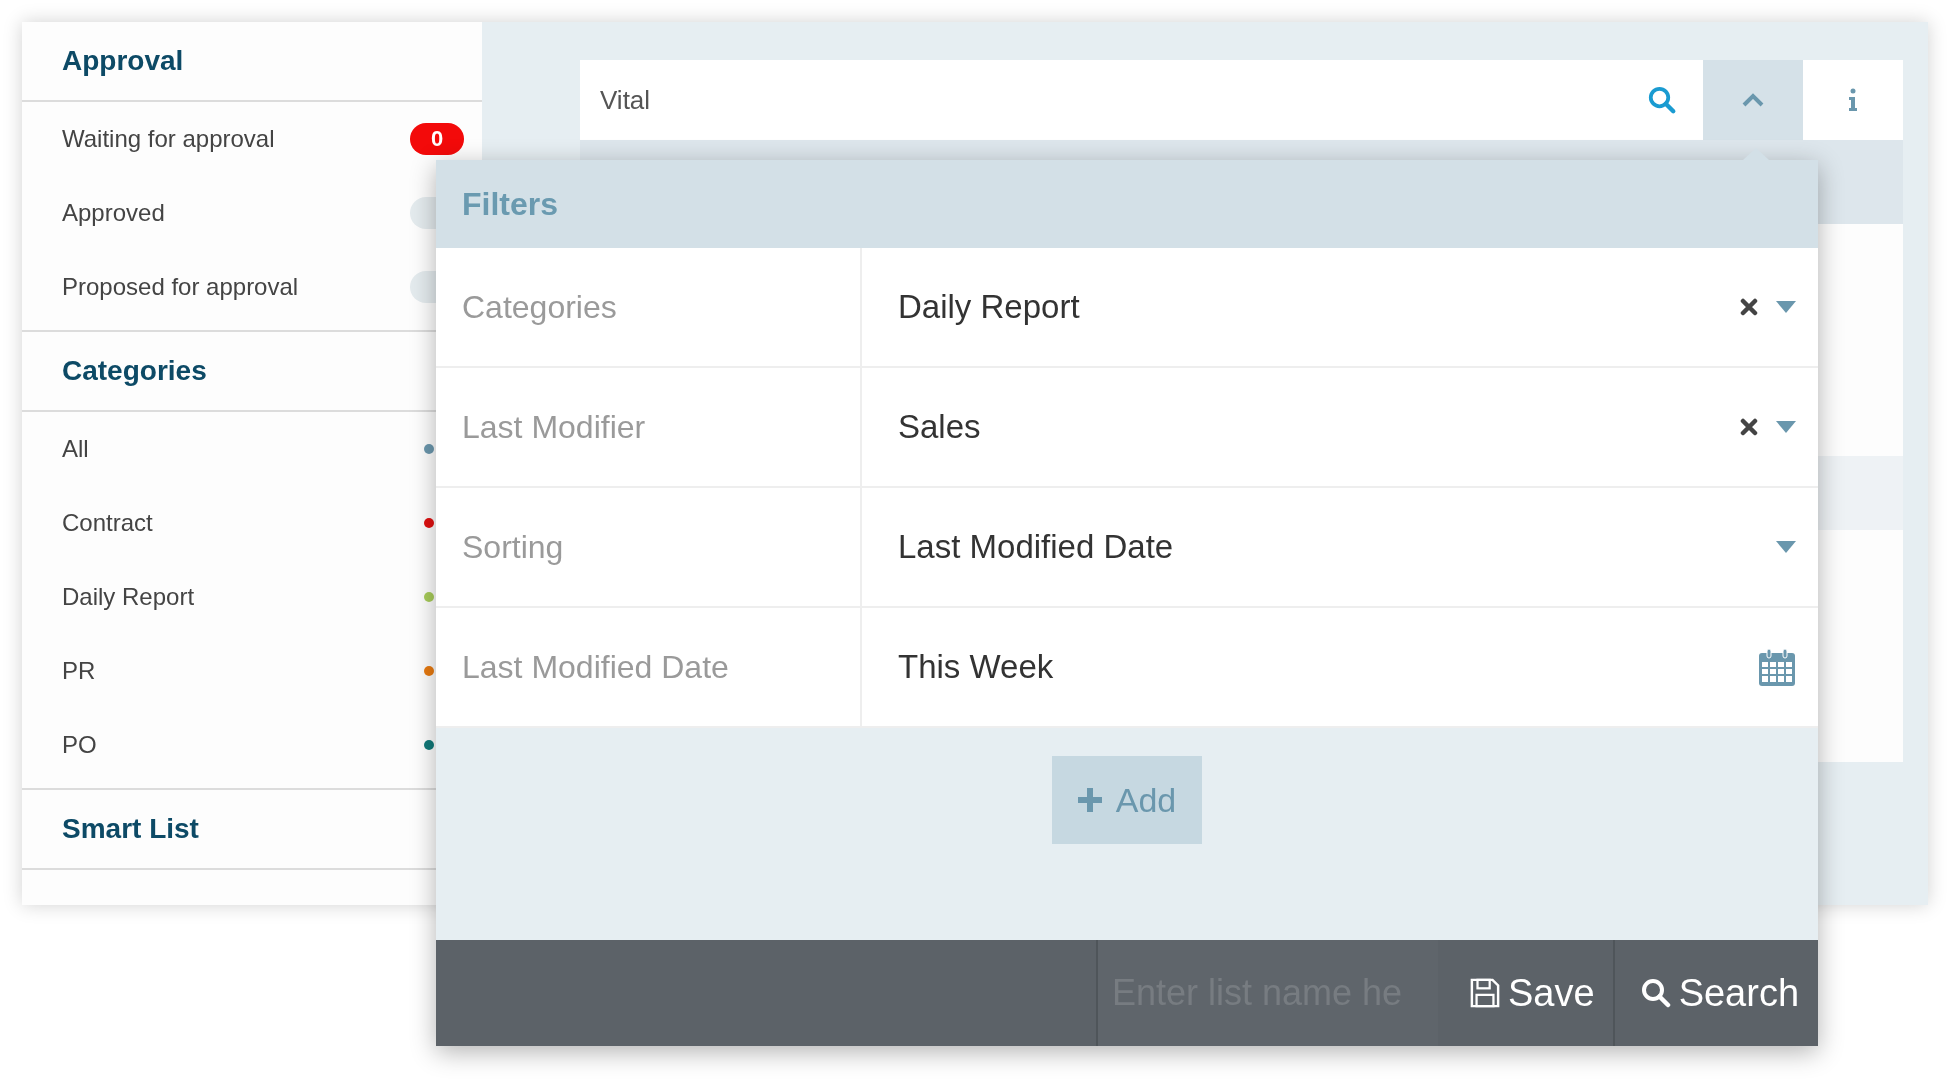 The height and width of the screenshot is (1090, 1948). I want to click on select-field: Daily Report, so click(1340, 307).